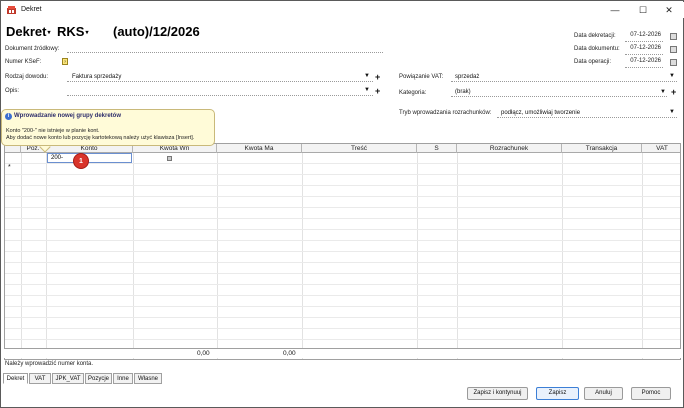 The width and height of the screenshot is (684, 408). What do you see at coordinates (587, 117) in the screenshot?
I see `settlement-mode-select` at bounding box center [587, 117].